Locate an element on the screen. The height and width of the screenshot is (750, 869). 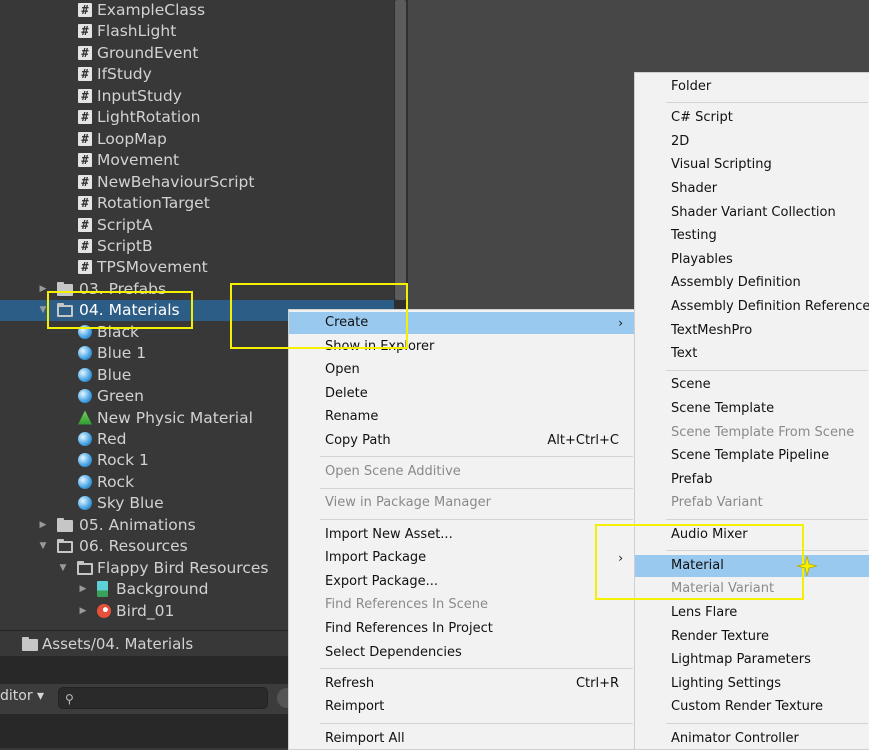
menu-item-view-in-package-manager: View in Package Manager is located at coordinates (462, 503).